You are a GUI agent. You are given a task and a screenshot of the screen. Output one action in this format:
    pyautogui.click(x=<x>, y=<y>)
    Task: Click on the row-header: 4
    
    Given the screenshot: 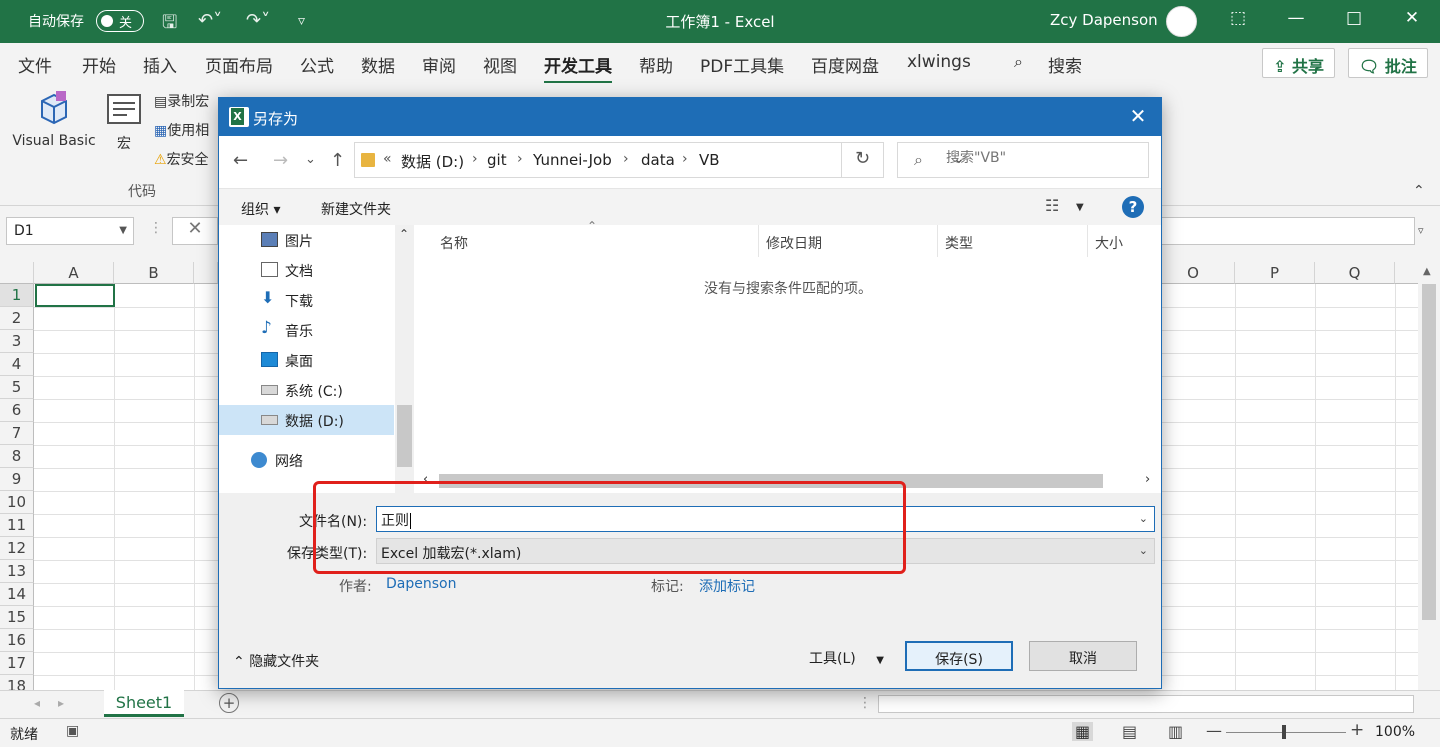 What is the action you would take?
    pyautogui.click(x=17, y=364)
    